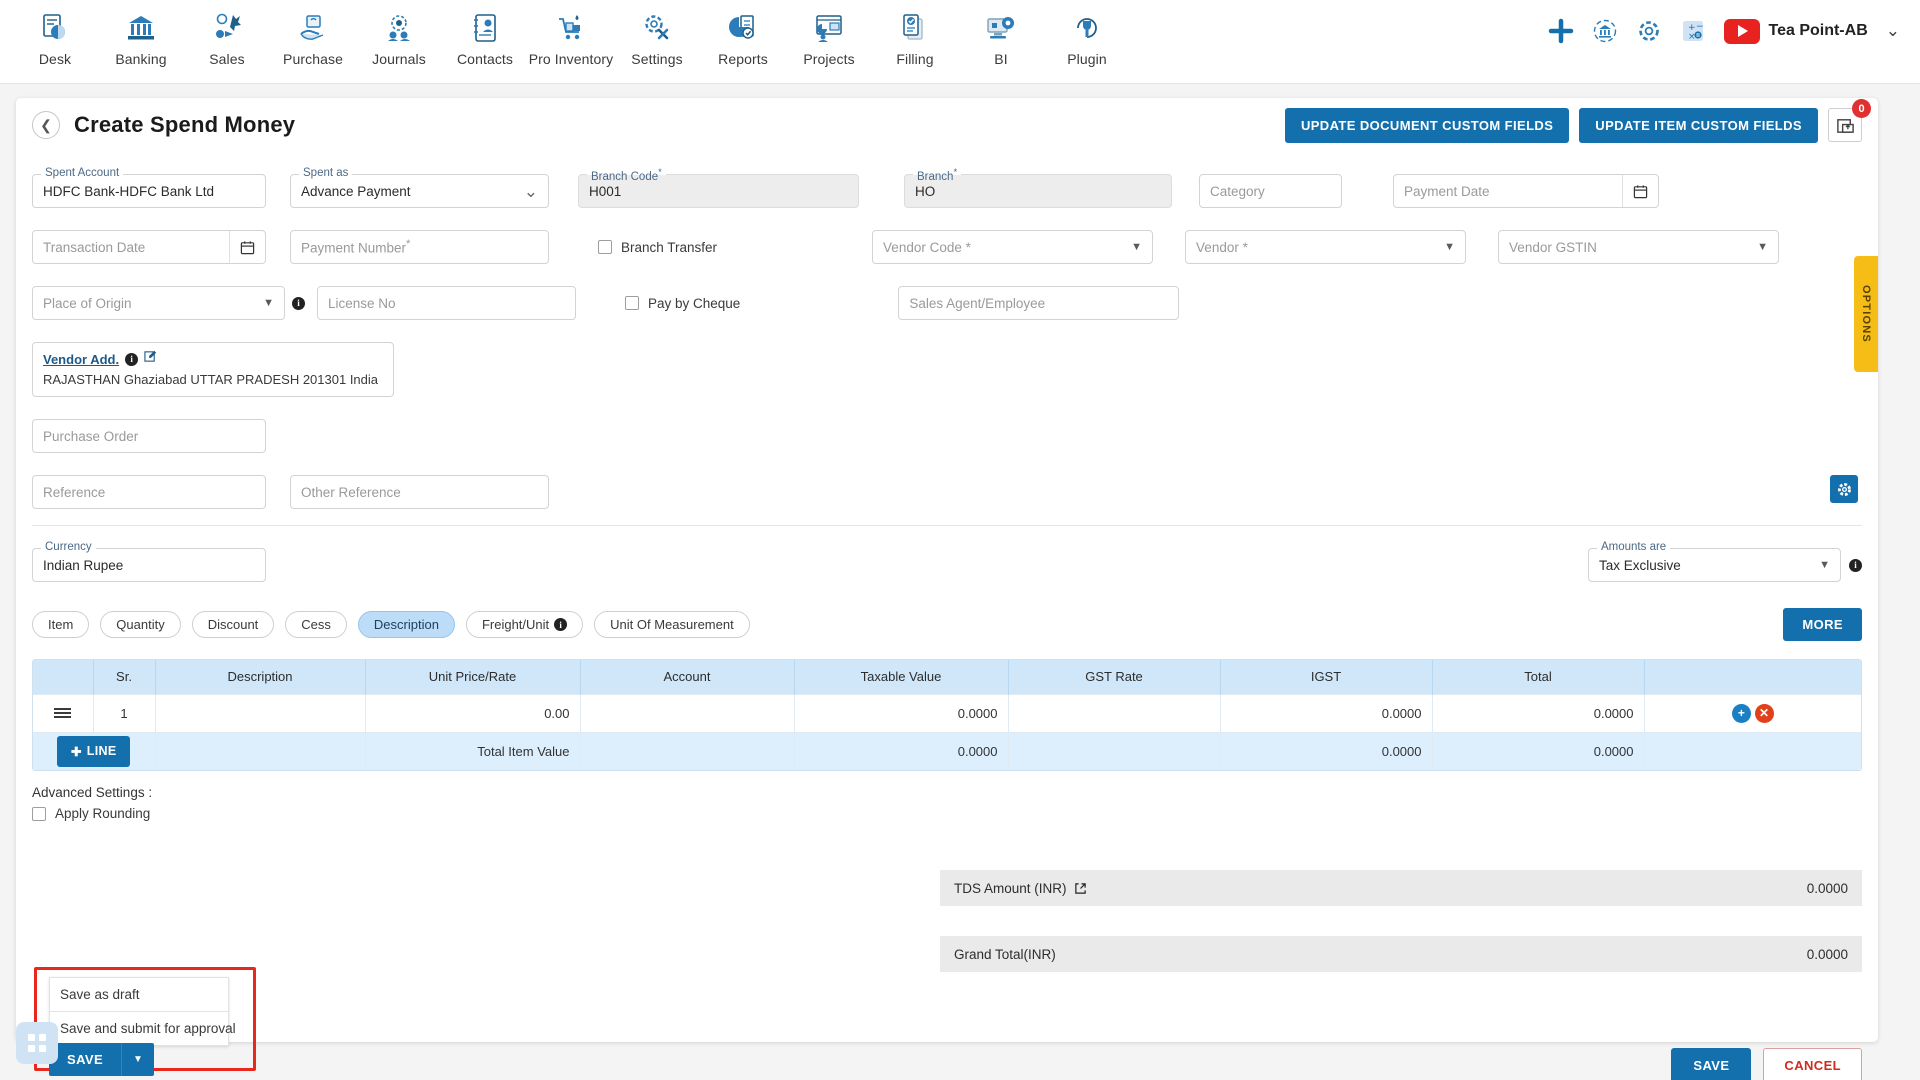 This screenshot has width=1920, height=1080. Describe the element at coordinates (185, 124) in the screenshot. I see `page-title: Create Spend Money` at that location.